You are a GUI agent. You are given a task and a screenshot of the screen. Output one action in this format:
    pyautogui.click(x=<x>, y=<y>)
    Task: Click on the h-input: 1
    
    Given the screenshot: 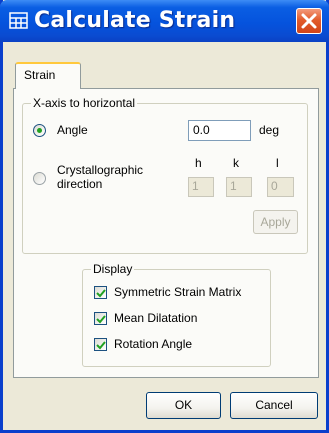 What is the action you would take?
    pyautogui.click(x=201, y=187)
    